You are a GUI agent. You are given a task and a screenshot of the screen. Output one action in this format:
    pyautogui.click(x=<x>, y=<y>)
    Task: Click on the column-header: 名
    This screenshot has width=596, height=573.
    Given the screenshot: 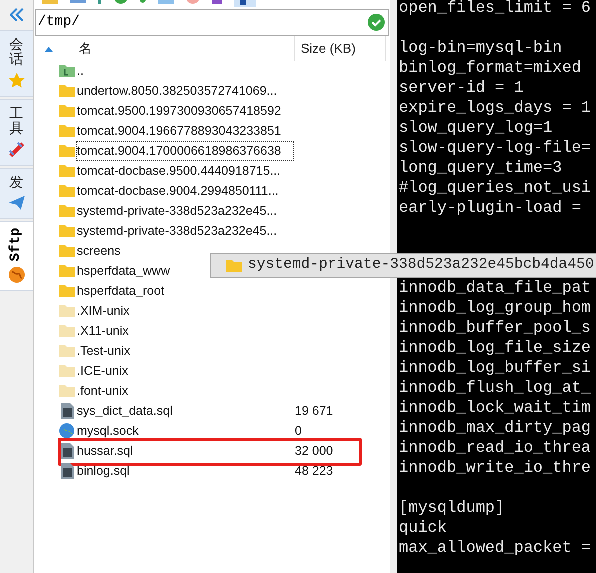 What is the action you would take?
    pyautogui.click(x=186, y=48)
    